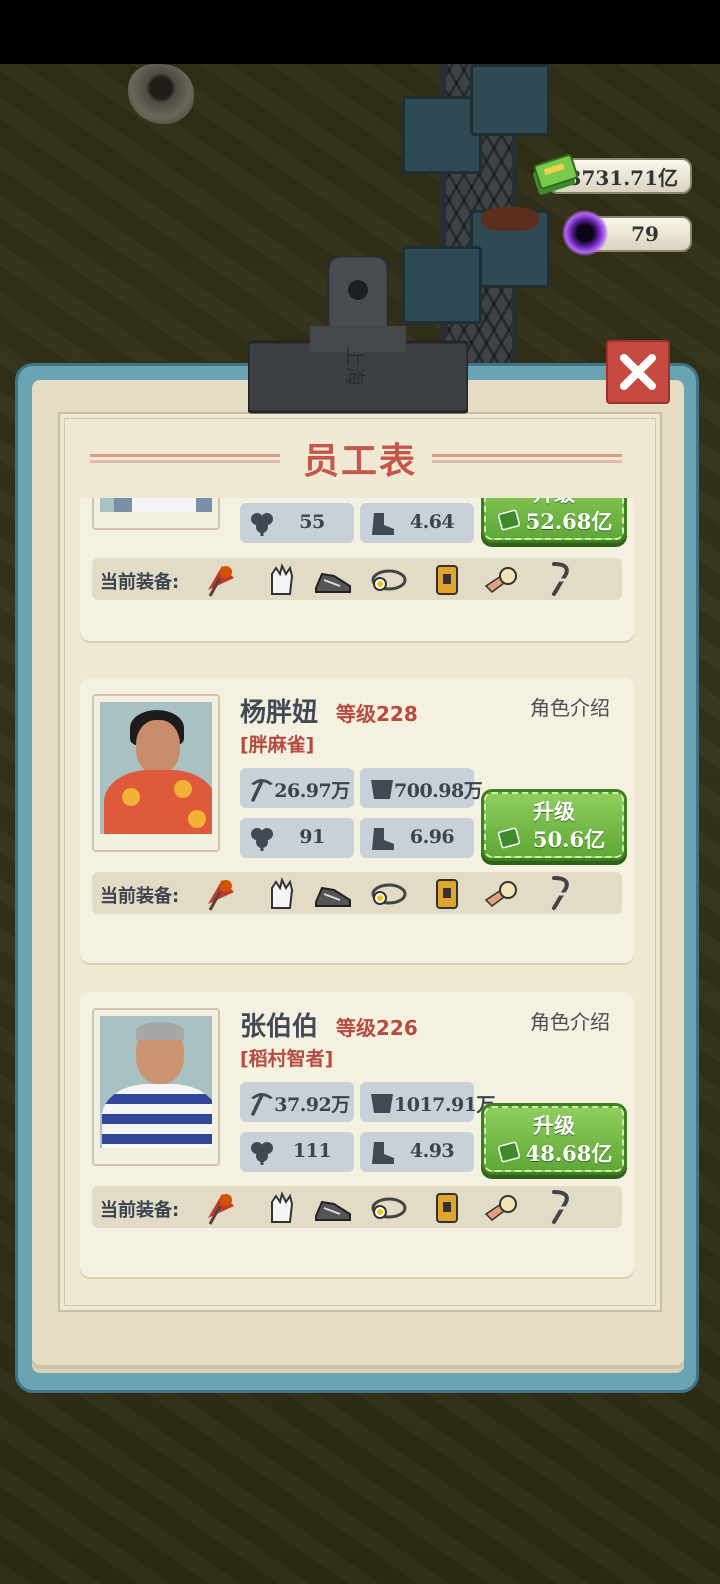 The height and width of the screenshot is (1584, 720). What do you see at coordinates (510, 100) in the screenshot?
I see `elevator-bucket` at bounding box center [510, 100].